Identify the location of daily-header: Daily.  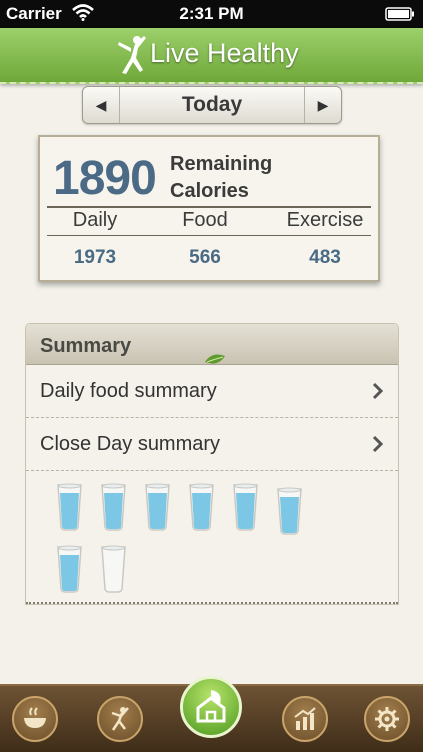
(95, 220).